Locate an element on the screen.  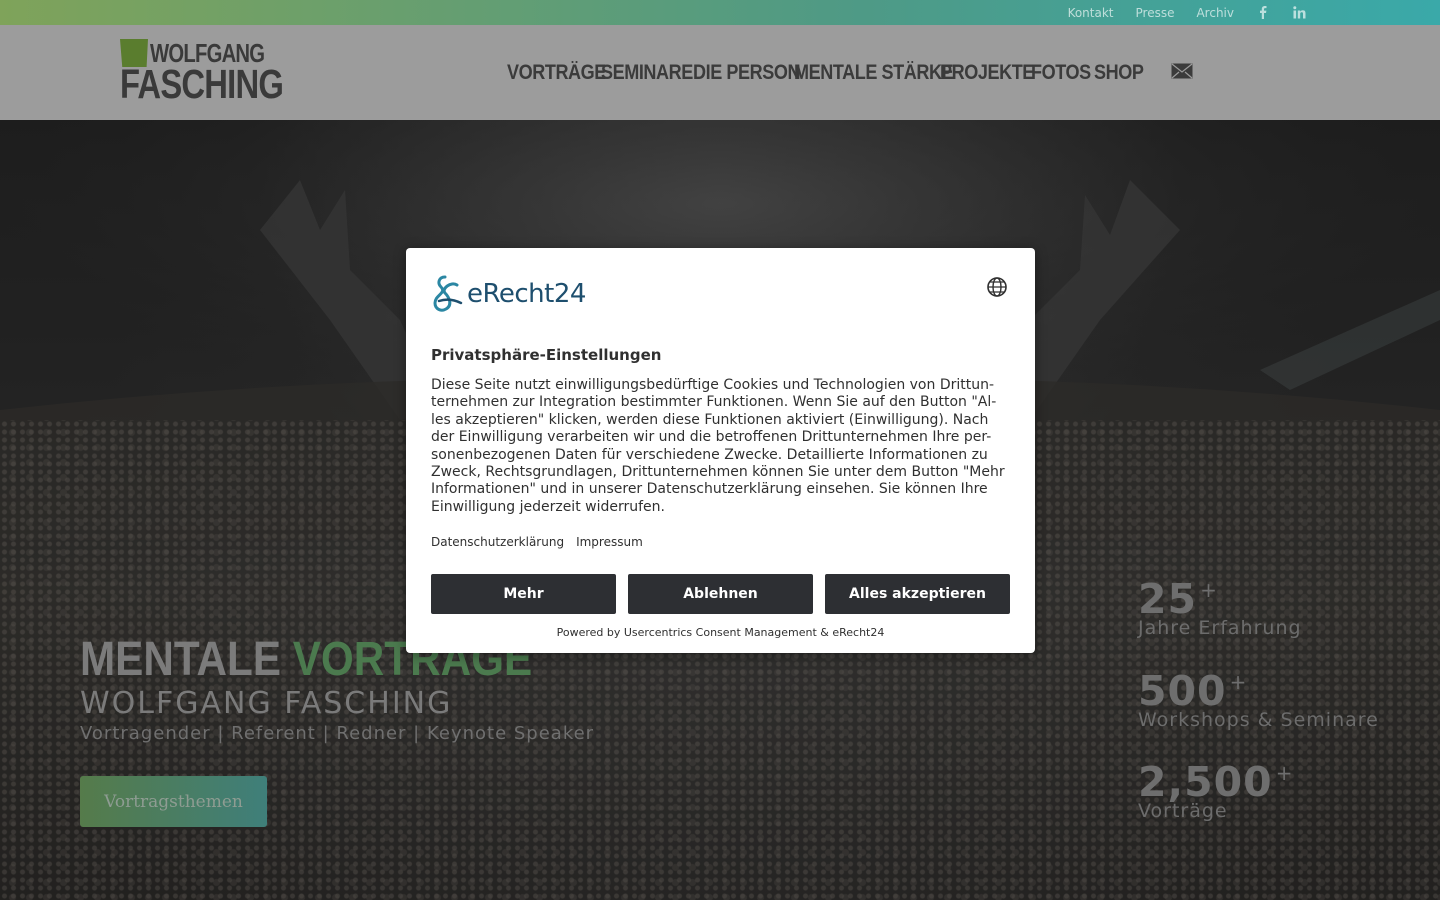
site-logo: WOLFGANG FASCHING is located at coordinates (202, 72).